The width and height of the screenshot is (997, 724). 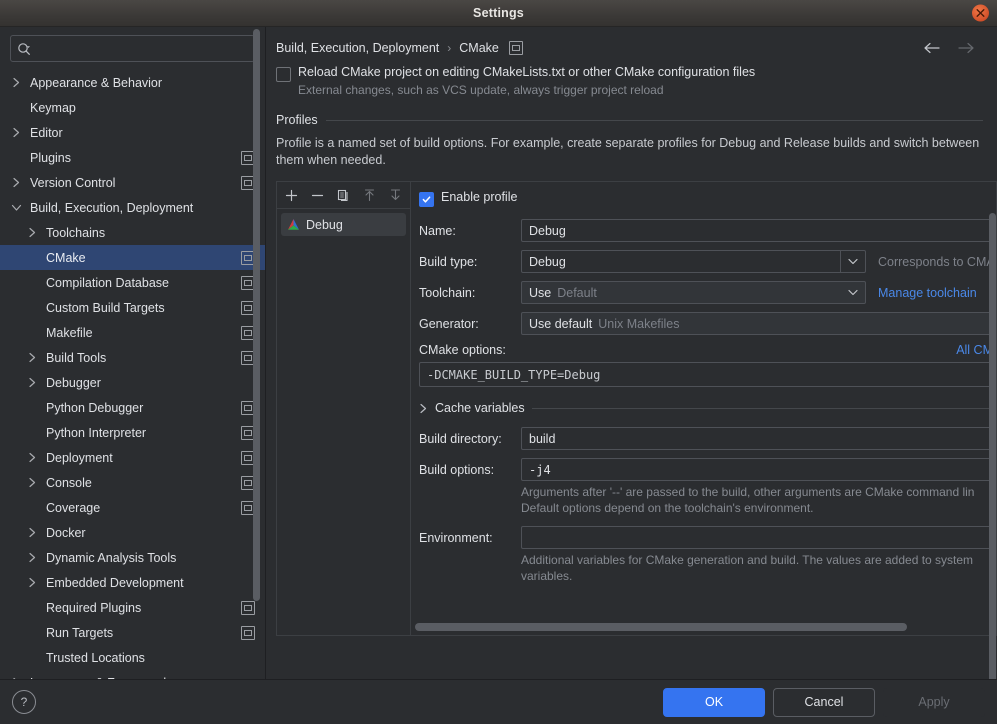 What do you see at coordinates (132, 182) in the screenshot?
I see `sidebar-item-version-control: Version Control` at bounding box center [132, 182].